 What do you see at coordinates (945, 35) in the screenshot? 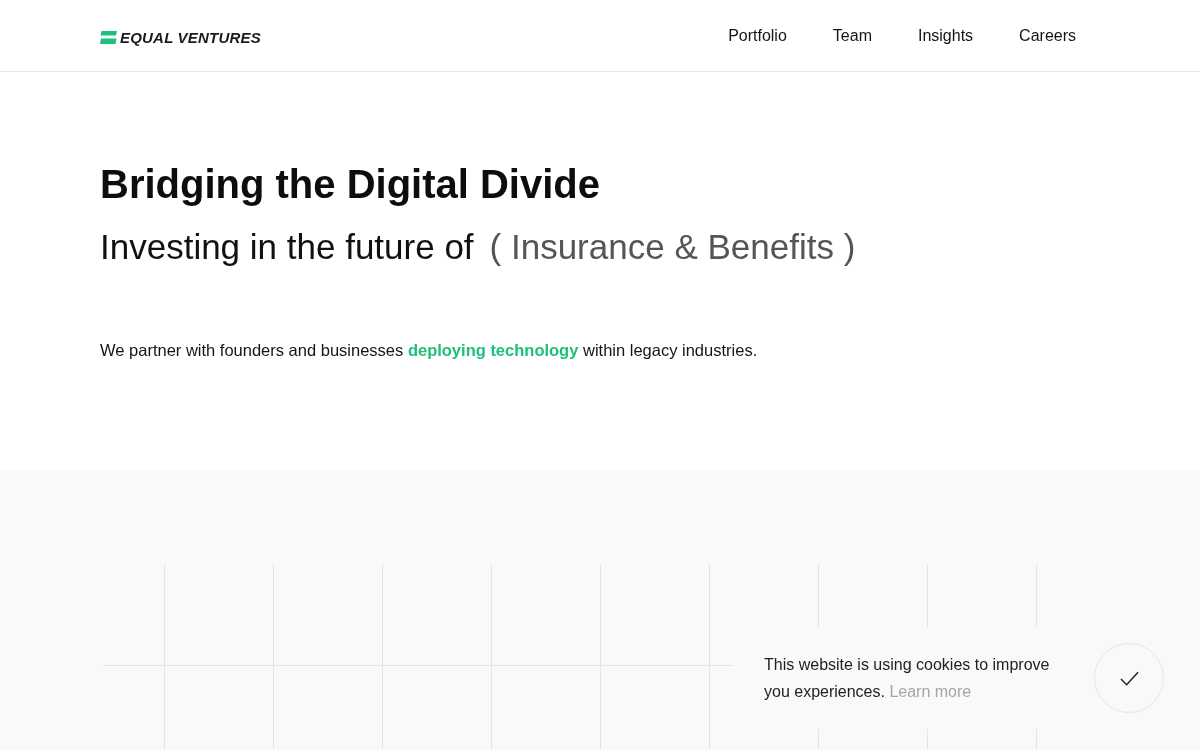
I see `nav-link: Insights` at bounding box center [945, 35].